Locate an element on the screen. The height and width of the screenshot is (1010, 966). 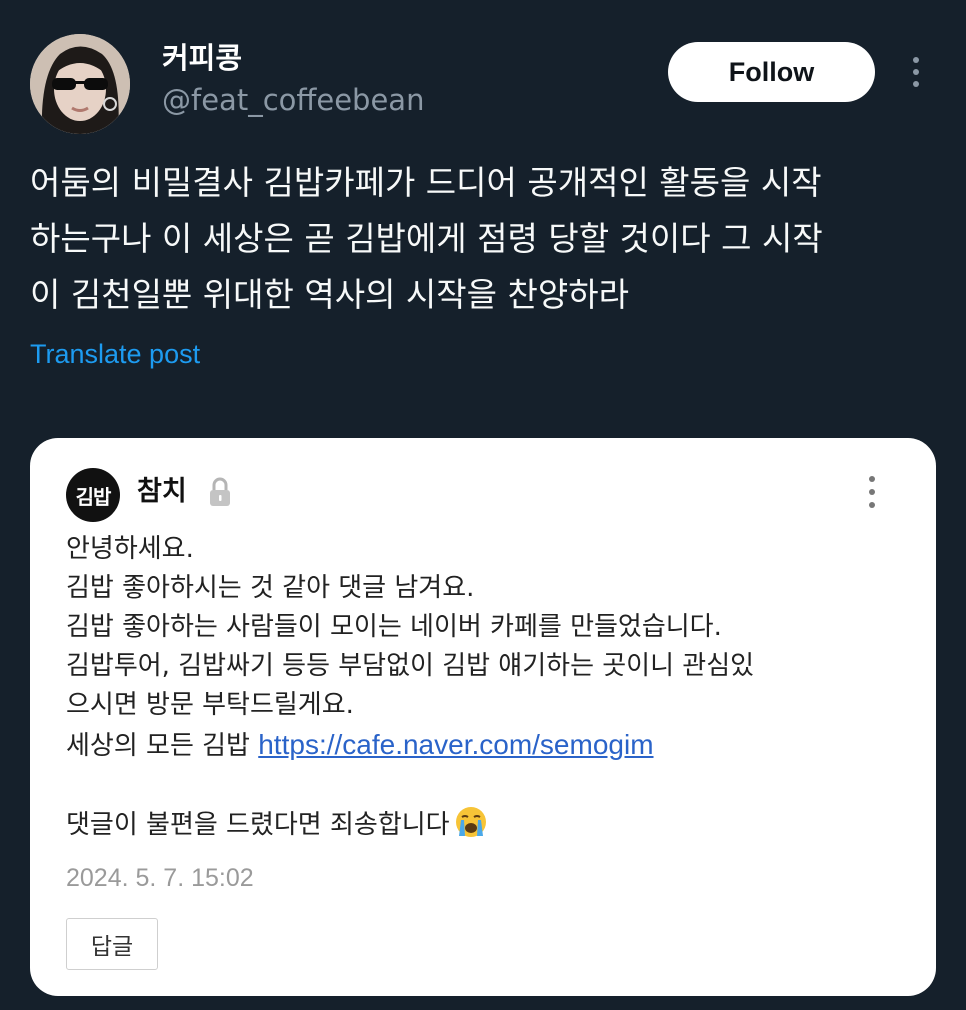
follow-button: Follow is located at coordinates (771, 72).